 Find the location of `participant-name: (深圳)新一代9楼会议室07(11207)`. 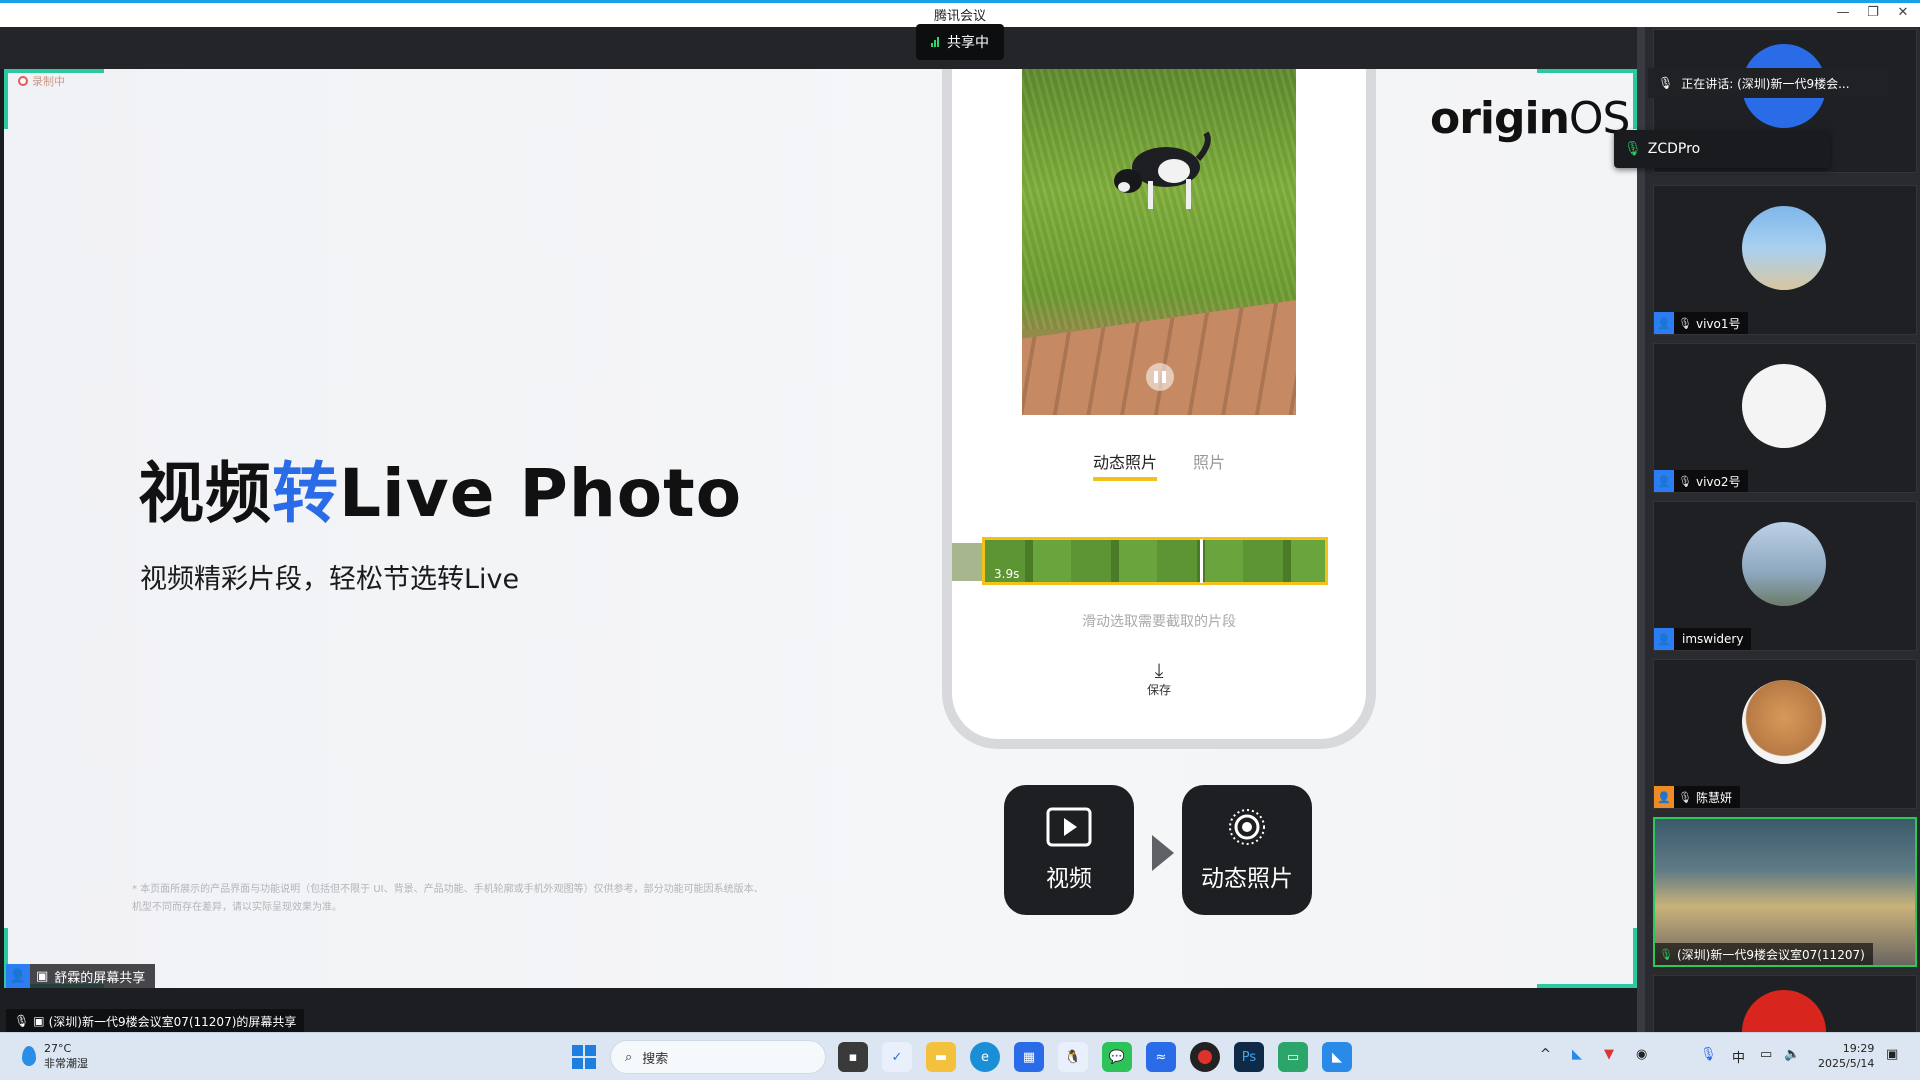

participant-name: (深圳)新一代9楼会议室07(11207) is located at coordinates (1770, 954).